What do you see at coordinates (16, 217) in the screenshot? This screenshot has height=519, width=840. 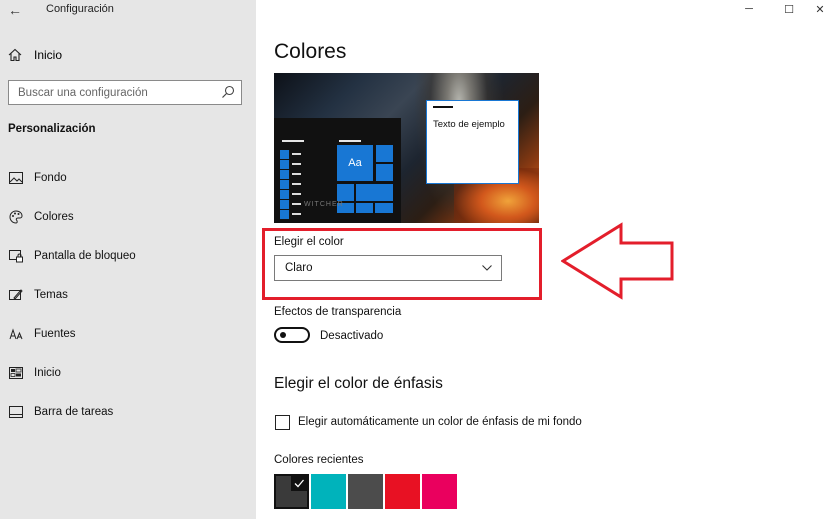 I see `palette-icon` at bounding box center [16, 217].